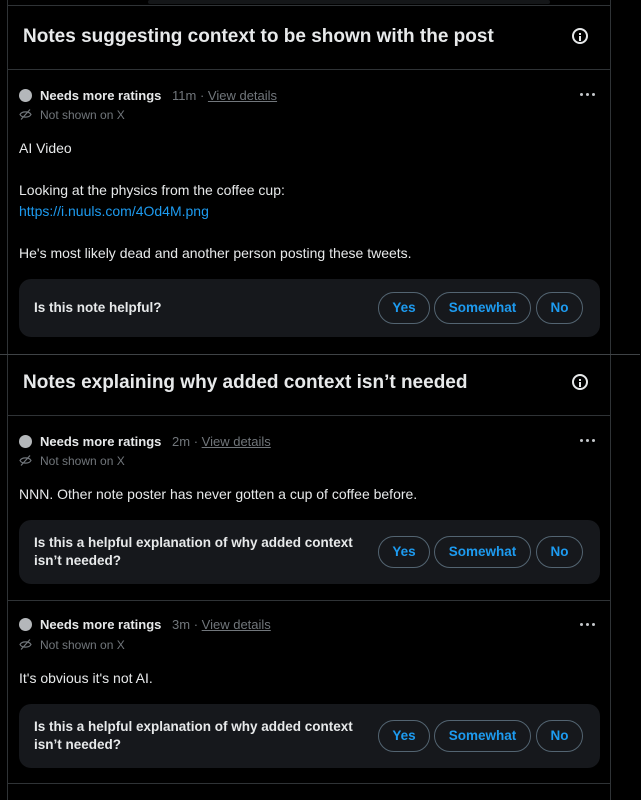  I want to click on note-time: 11m, so click(184, 95).